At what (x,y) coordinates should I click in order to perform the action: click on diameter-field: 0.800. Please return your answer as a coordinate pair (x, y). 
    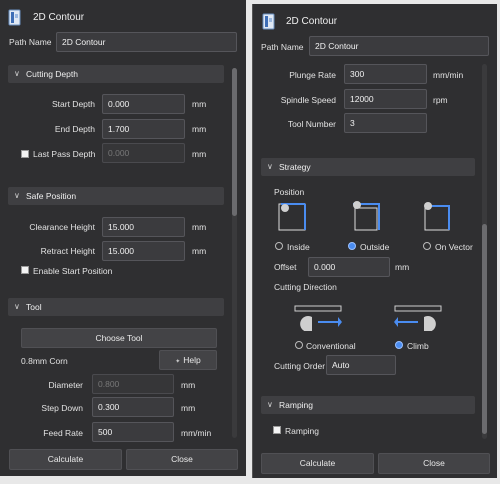
    Looking at the image, I should click on (133, 384).